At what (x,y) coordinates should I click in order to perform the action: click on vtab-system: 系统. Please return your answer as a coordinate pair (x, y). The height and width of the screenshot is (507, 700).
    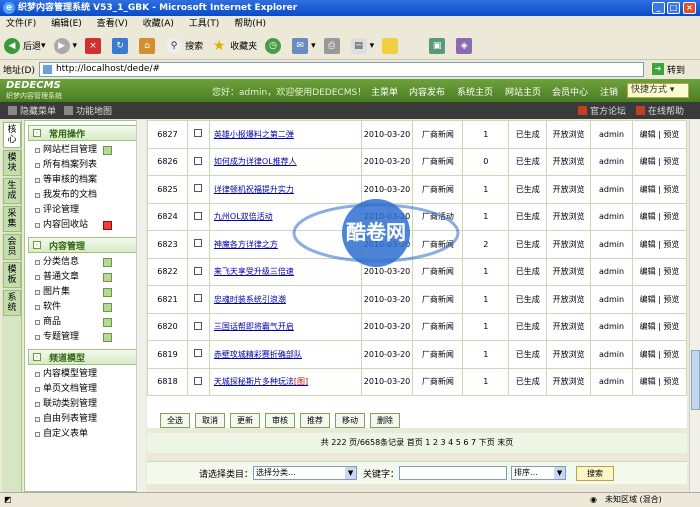
    Looking at the image, I should click on (12, 303).